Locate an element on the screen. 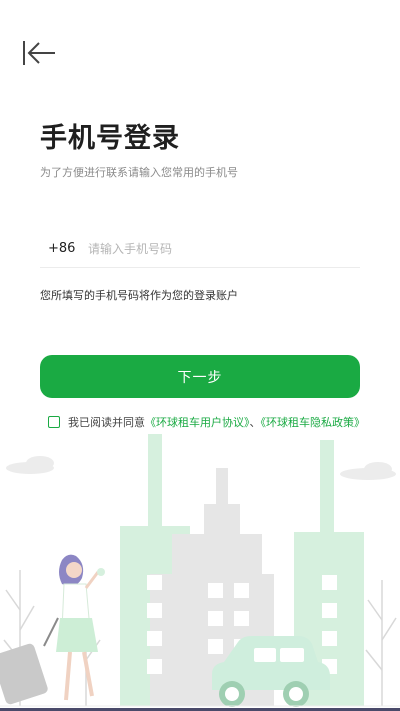 The height and width of the screenshot is (711, 400). back-arrow-icon is located at coordinates (39, 53).